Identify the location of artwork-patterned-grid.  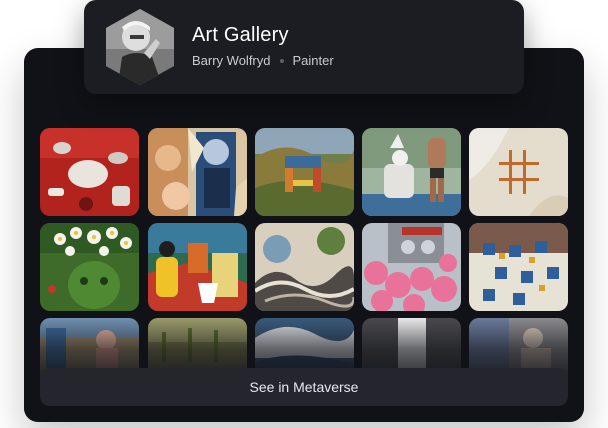
(518, 267).